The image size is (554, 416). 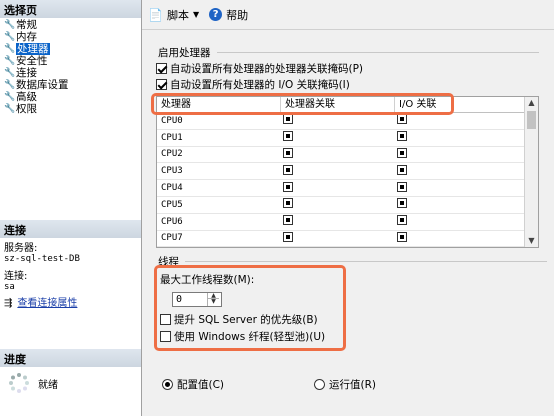 I want to click on nav-item-general: 🔧 常规, so click(x=36, y=25).